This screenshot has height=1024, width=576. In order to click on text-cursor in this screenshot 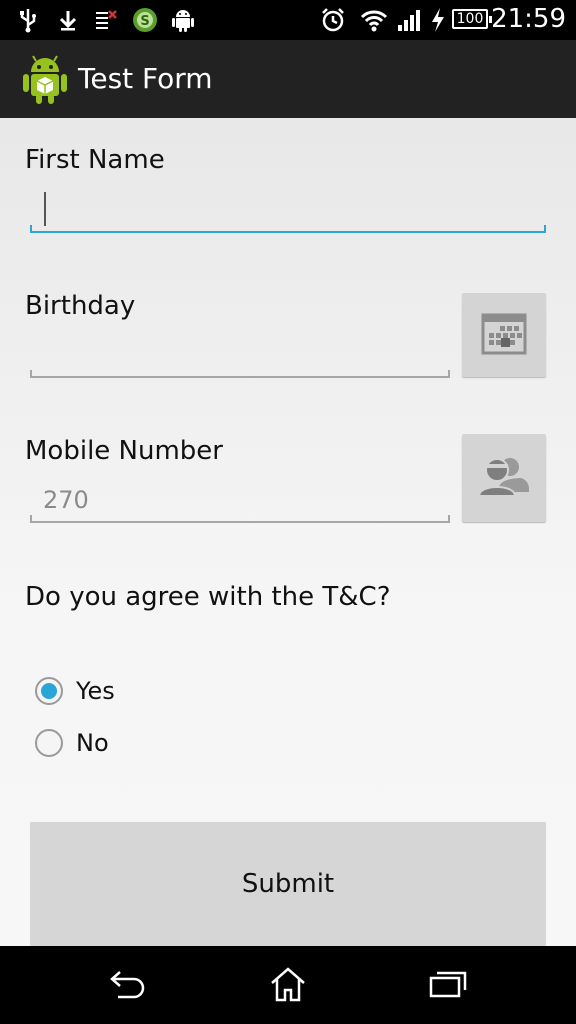, I will do `click(45, 209)`.